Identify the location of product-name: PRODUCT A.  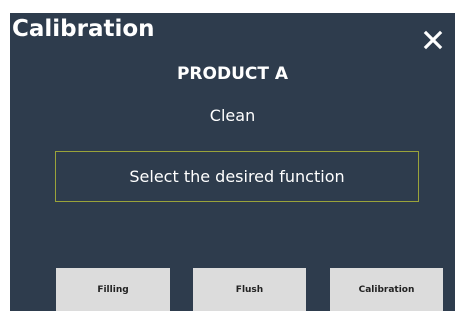
(232, 74).